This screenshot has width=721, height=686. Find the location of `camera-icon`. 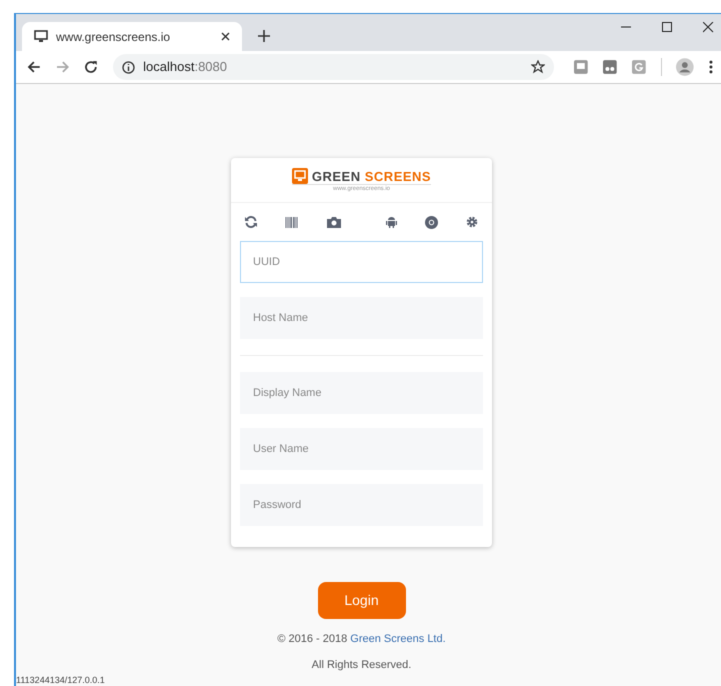

camera-icon is located at coordinates (334, 222).